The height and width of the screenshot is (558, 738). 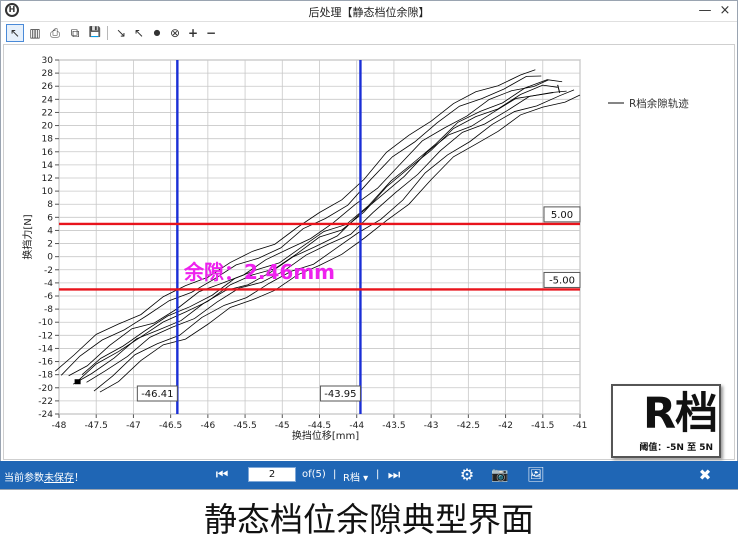 I want to click on y-tick-label: -12, so click(x=45, y=336).